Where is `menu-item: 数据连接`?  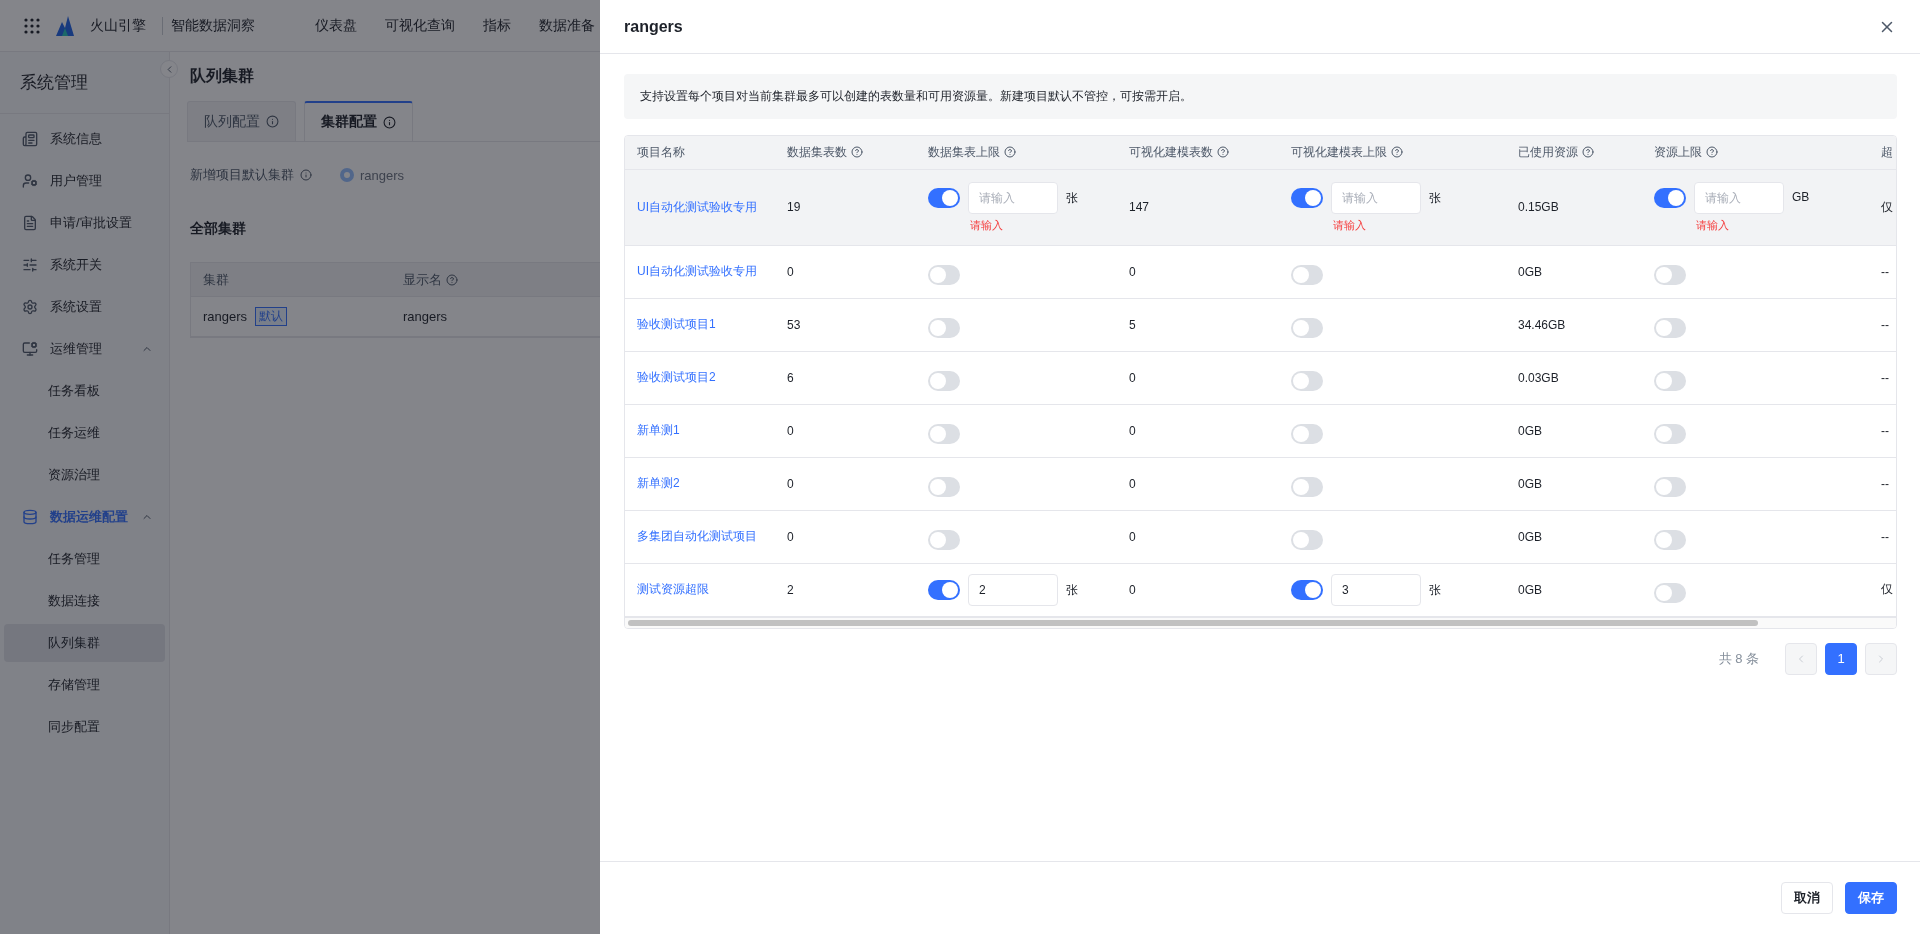
menu-item: 数据连接 is located at coordinates (84, 601).